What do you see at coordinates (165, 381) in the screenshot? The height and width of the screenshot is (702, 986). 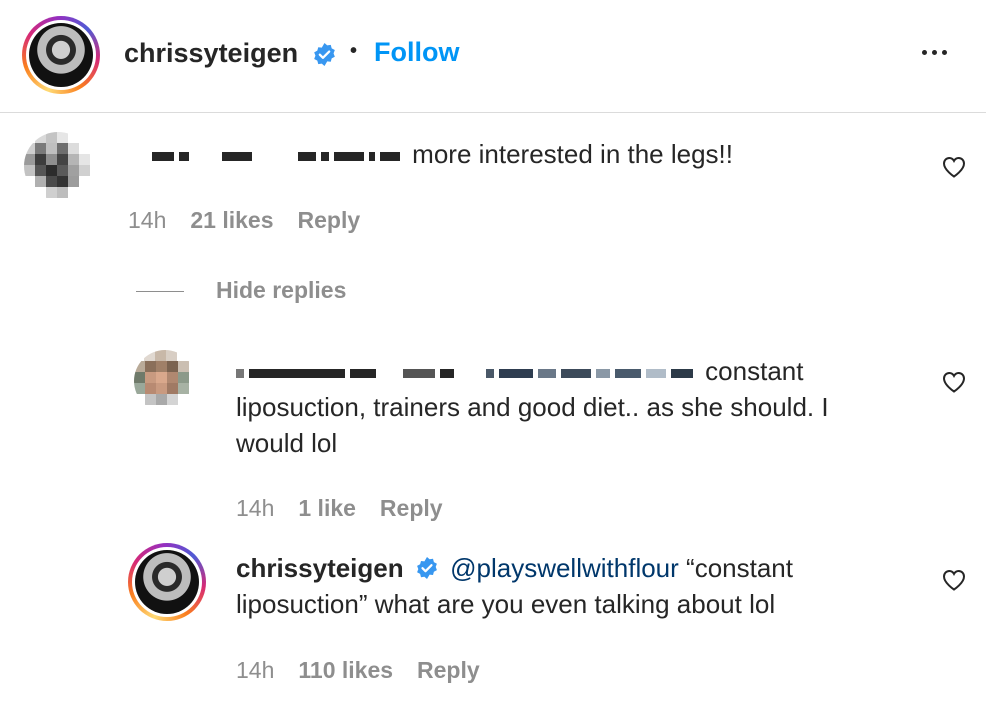 I see `reply-avatar-pixelated` at bounding box center [165, 381].